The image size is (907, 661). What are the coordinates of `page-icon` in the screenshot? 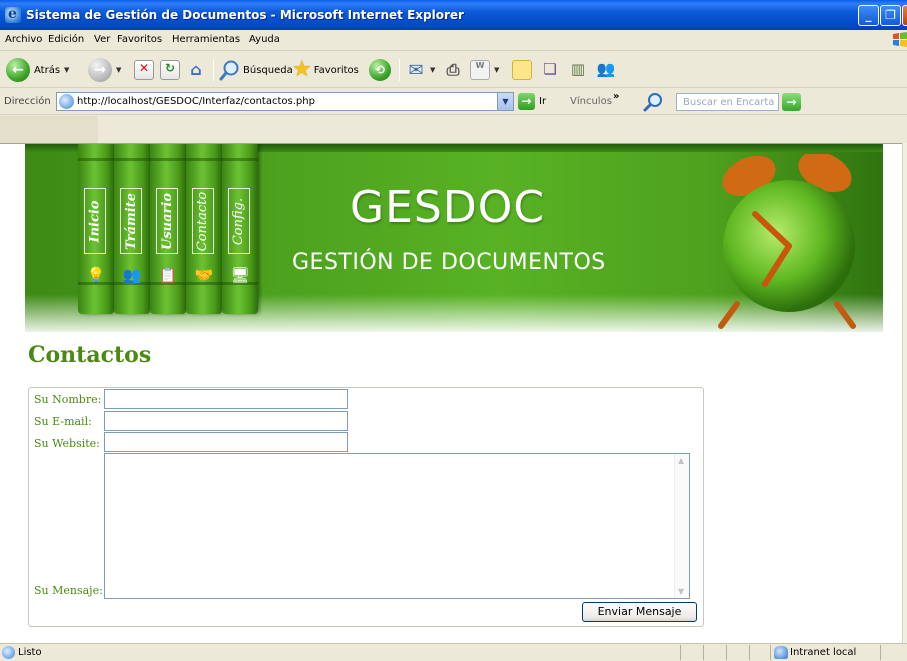 It's located at (66, 101).